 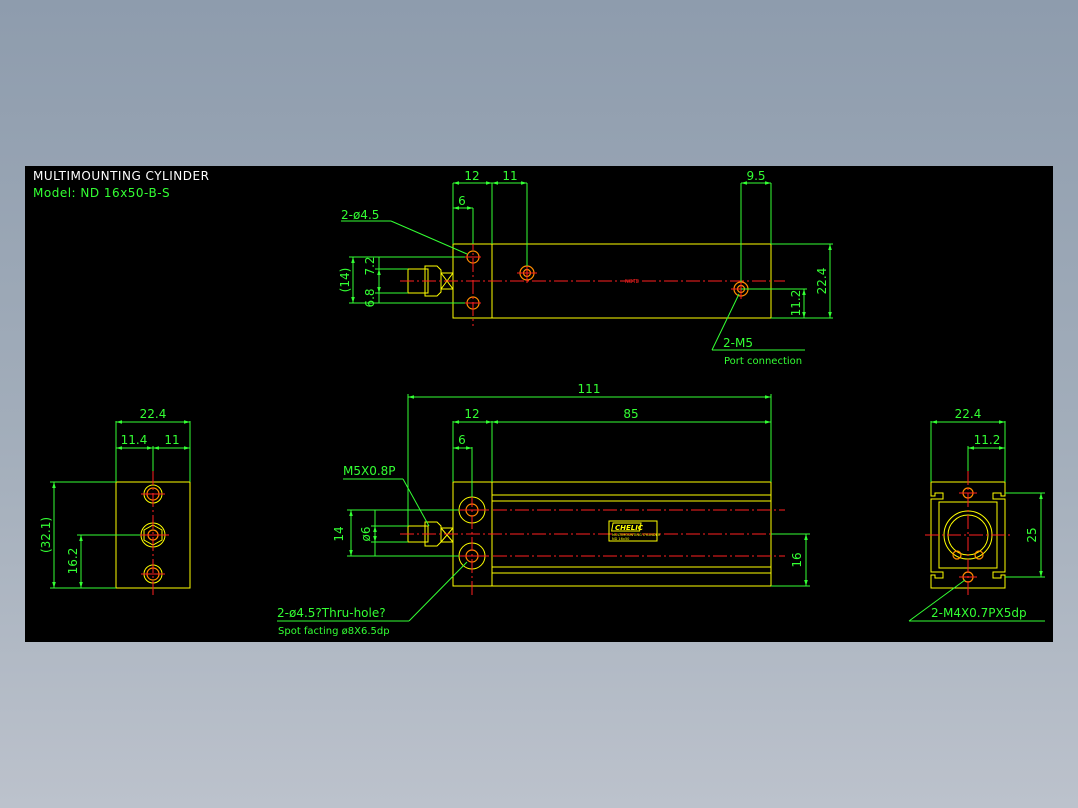 What do you see at coordinates (968, 414) in the screenshot?
I see `dim-right-22-4: 22.4` at bounding box center [968, 414].